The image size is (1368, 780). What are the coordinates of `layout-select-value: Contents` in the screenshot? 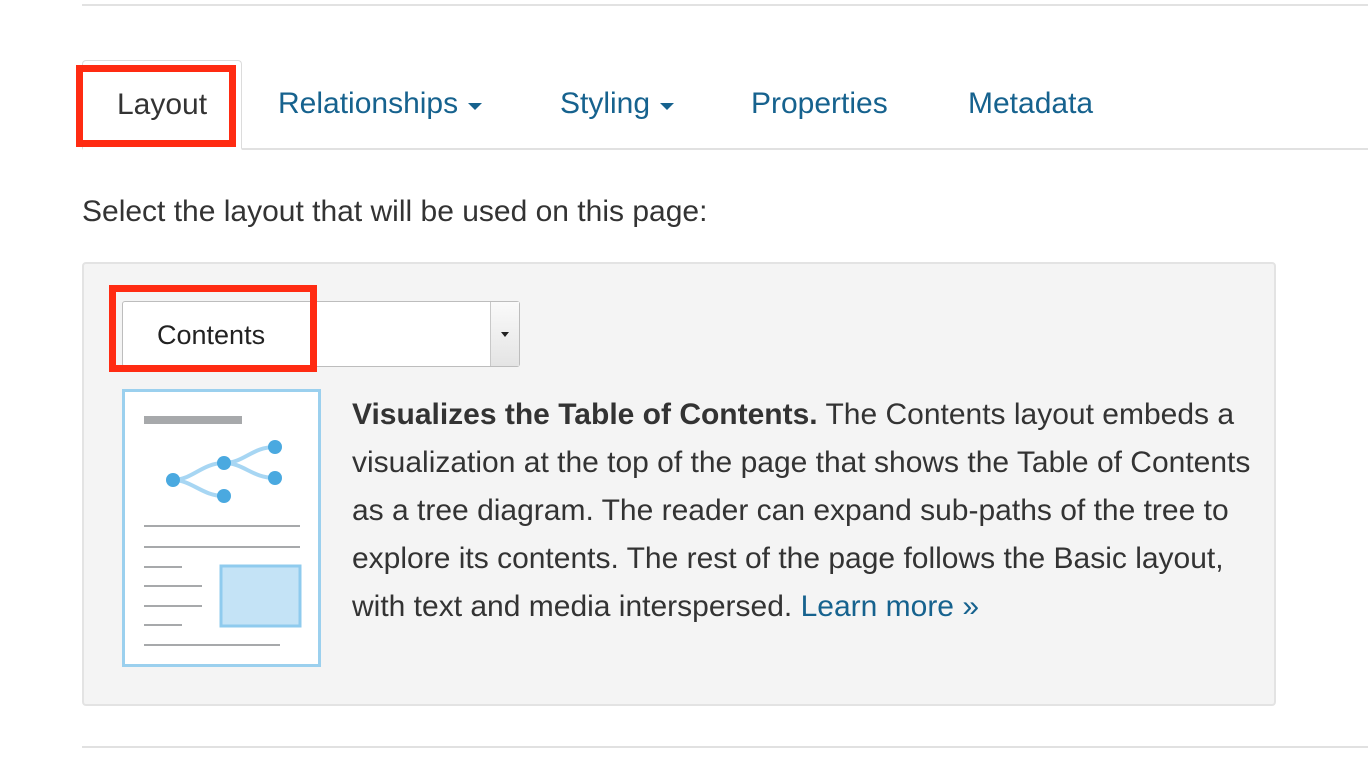 It's located at (211, 335).